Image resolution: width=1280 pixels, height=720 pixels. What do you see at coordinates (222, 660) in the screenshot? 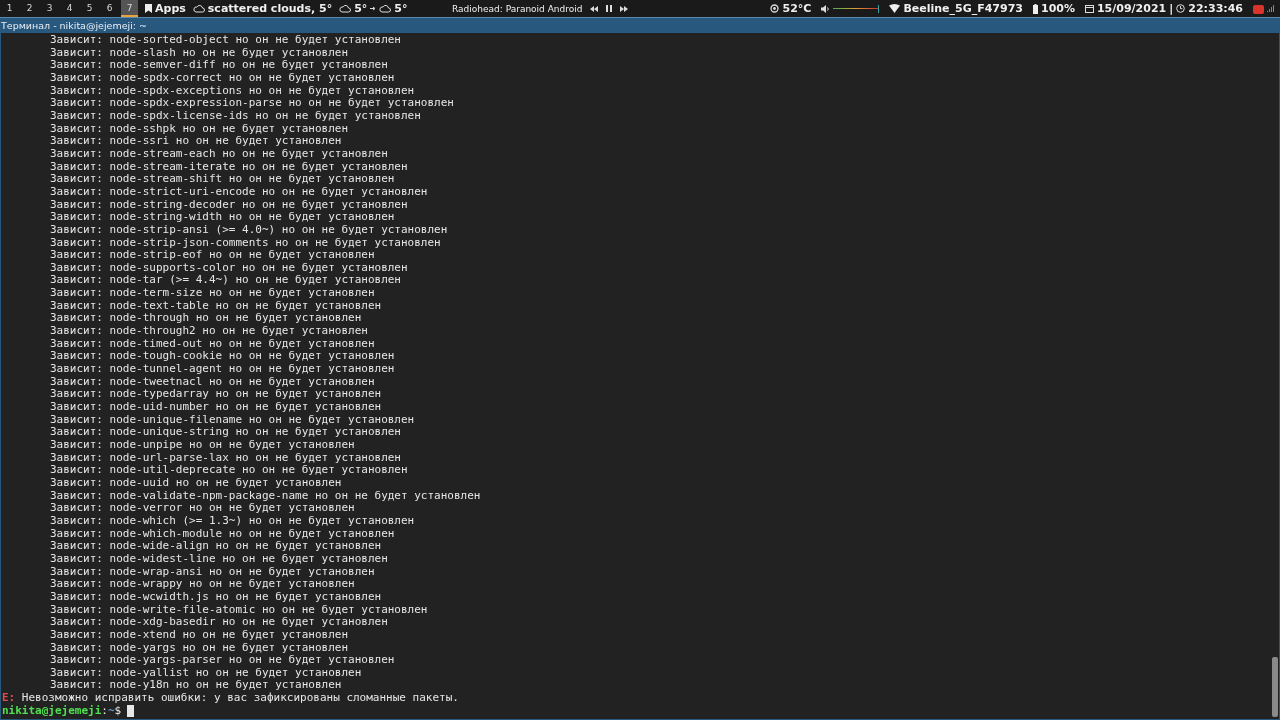
I see `output-line: Зависит: node-yargs-parser но он не будет установлен` at bounding box center [222, 660].